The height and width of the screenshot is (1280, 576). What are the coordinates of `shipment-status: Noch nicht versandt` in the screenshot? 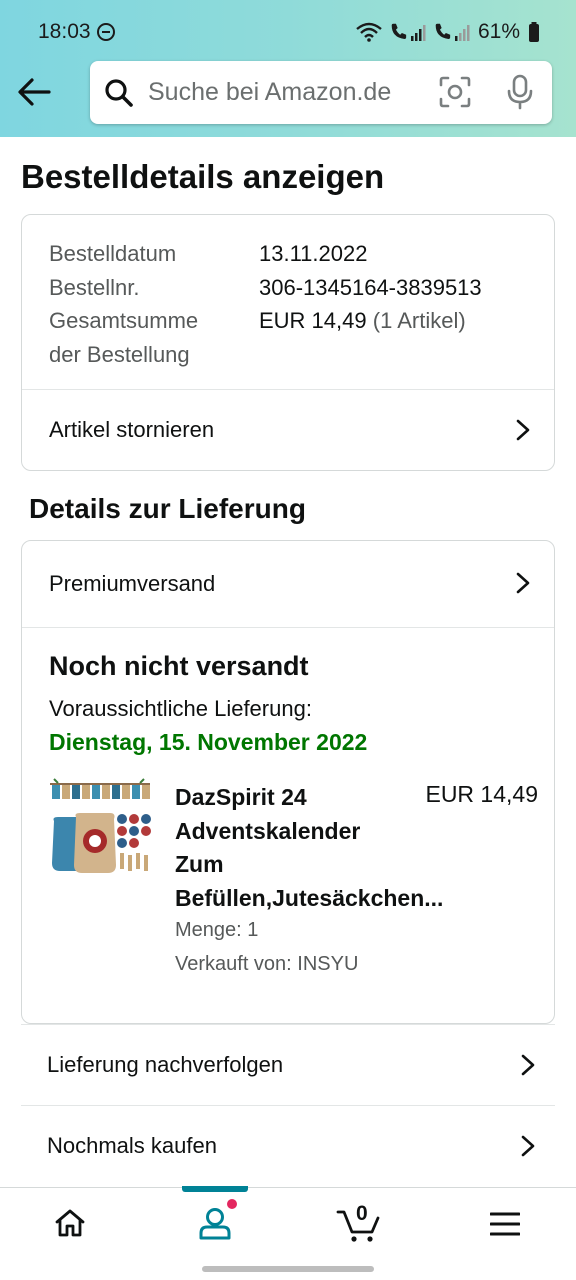 It's located at (179, 666).